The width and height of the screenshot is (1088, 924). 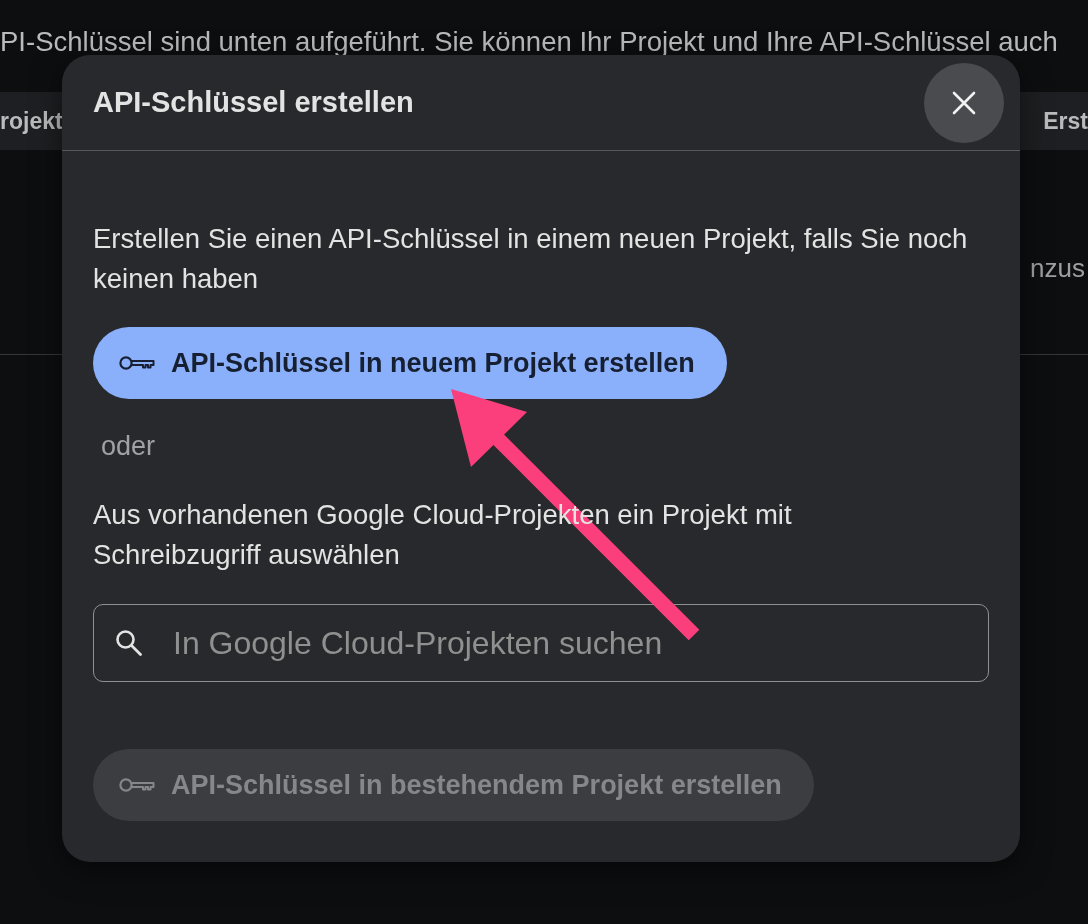 I want to click on search-field: In Google Cloud-Projekten suchen, so click(x=541, y=643).